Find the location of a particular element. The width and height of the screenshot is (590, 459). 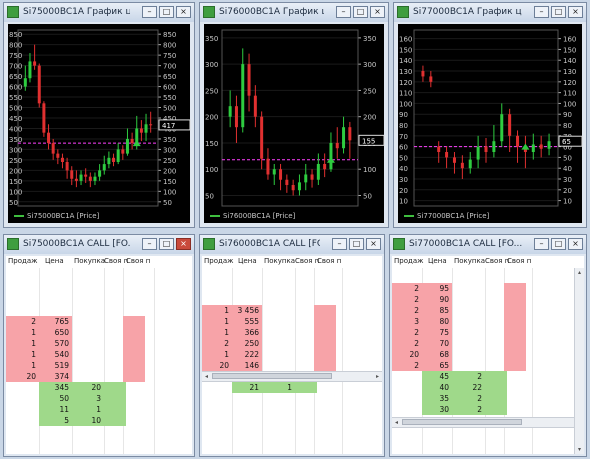

window-titlebar: Si76000BC1A График це... – □ × is located at coordinates (294, 12).